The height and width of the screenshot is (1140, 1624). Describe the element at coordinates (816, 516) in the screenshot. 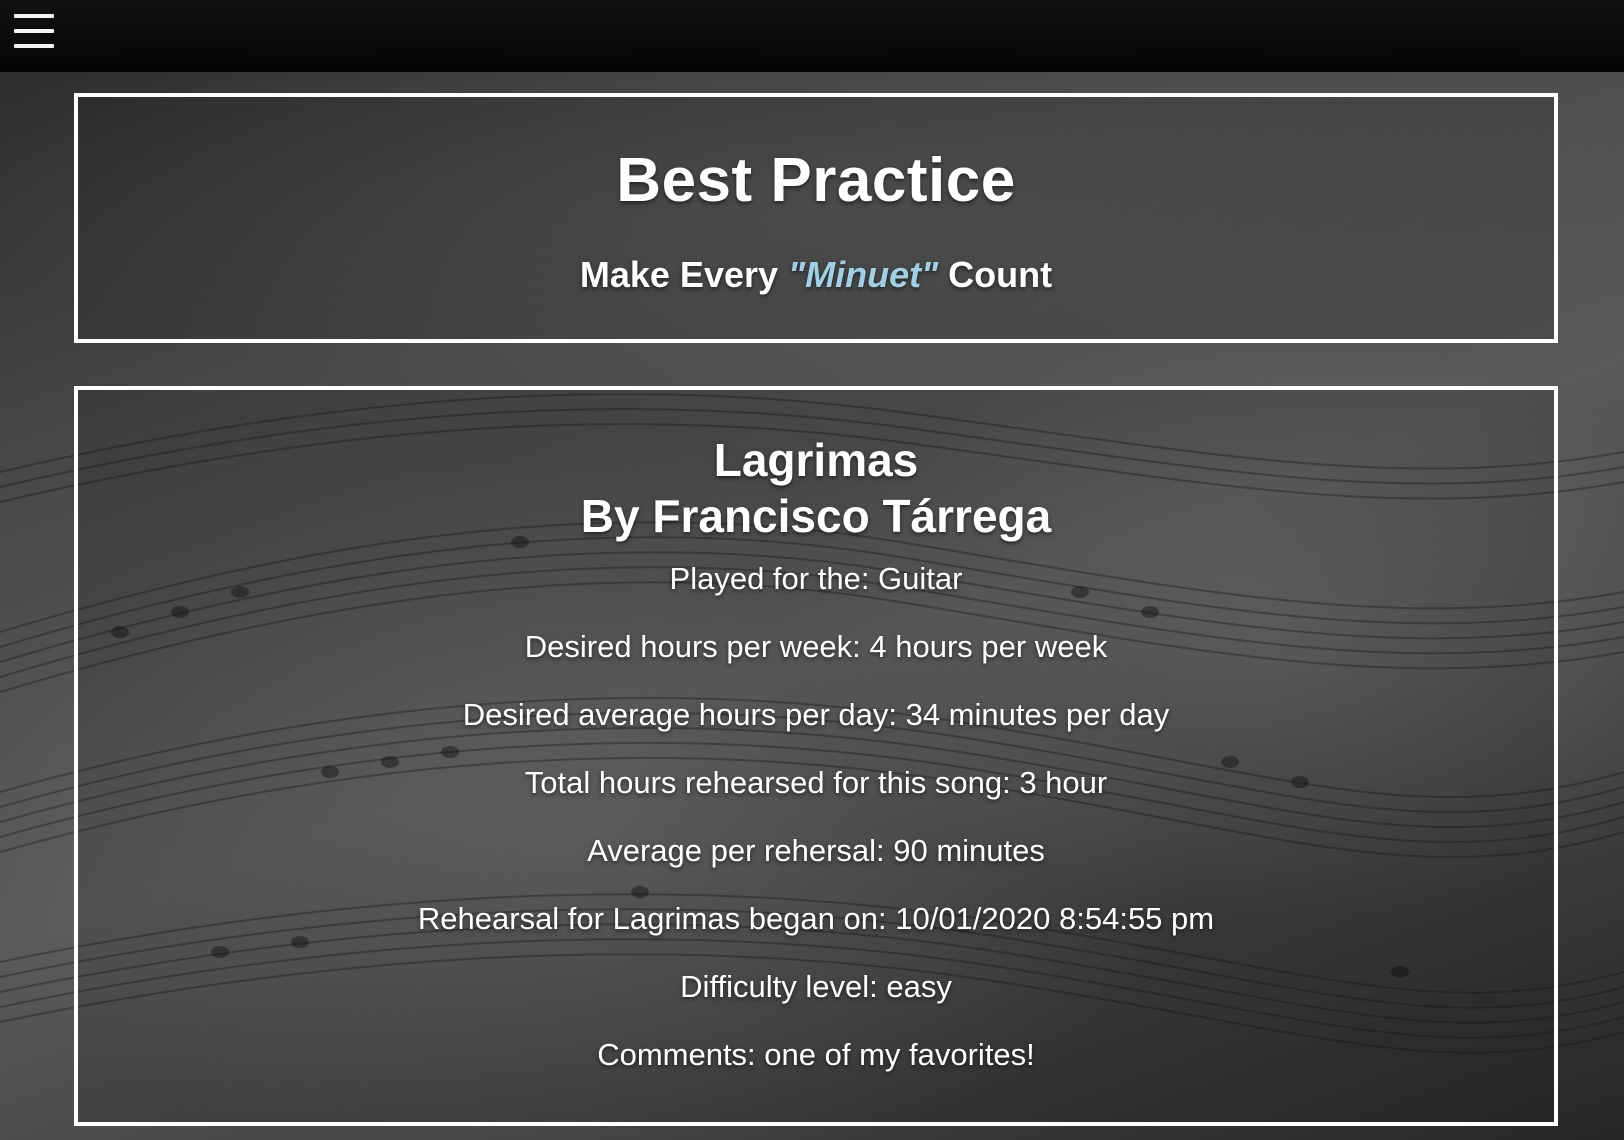

I see `song-composer: By Francisco Tárrega` at that location.